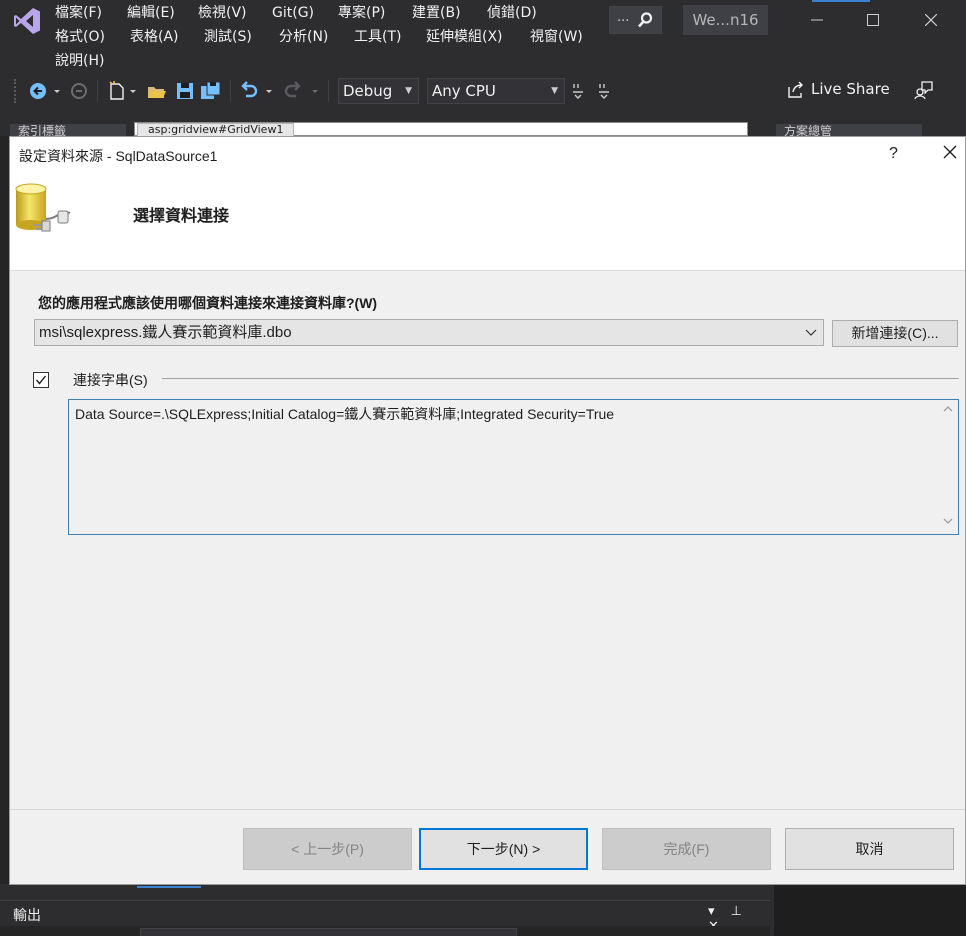  Describe the element at coordinates (503, 849) in the screenshot. I see `next-button: 下一步(N) >` at that location.